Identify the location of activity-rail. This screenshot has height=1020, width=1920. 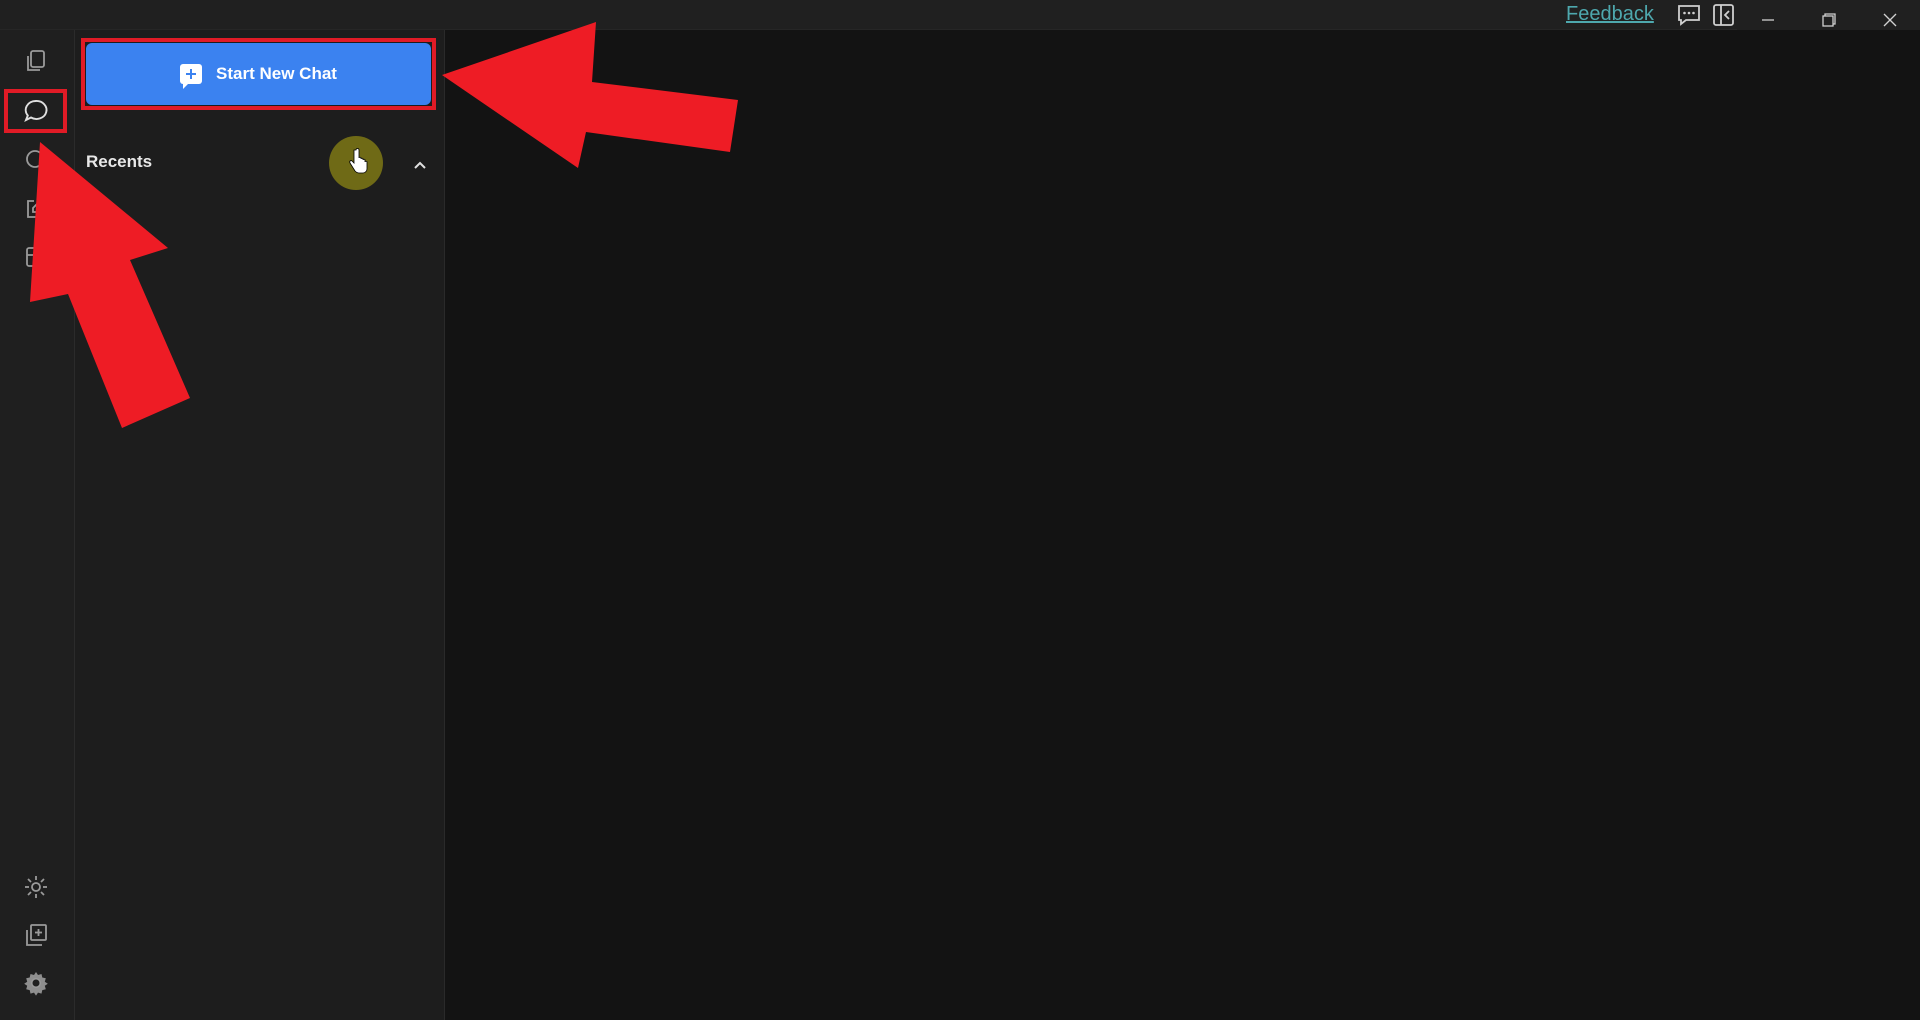
(37, 525).